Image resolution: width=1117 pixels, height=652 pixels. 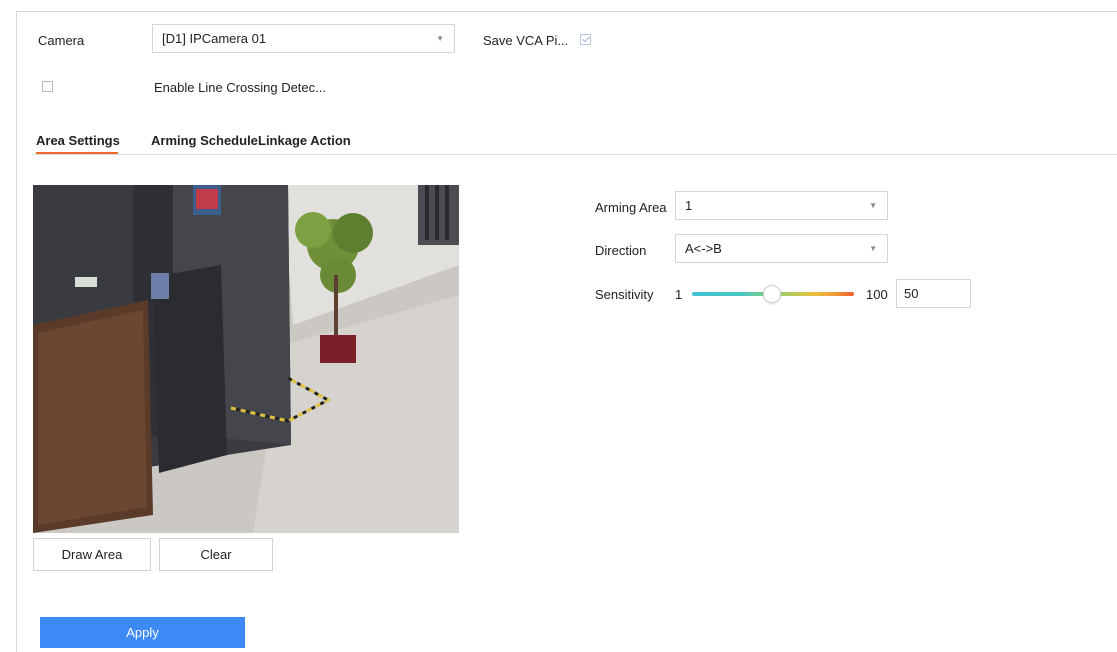 I want to click on sensitivity-min-label: 1, so click(x=679, y=294).